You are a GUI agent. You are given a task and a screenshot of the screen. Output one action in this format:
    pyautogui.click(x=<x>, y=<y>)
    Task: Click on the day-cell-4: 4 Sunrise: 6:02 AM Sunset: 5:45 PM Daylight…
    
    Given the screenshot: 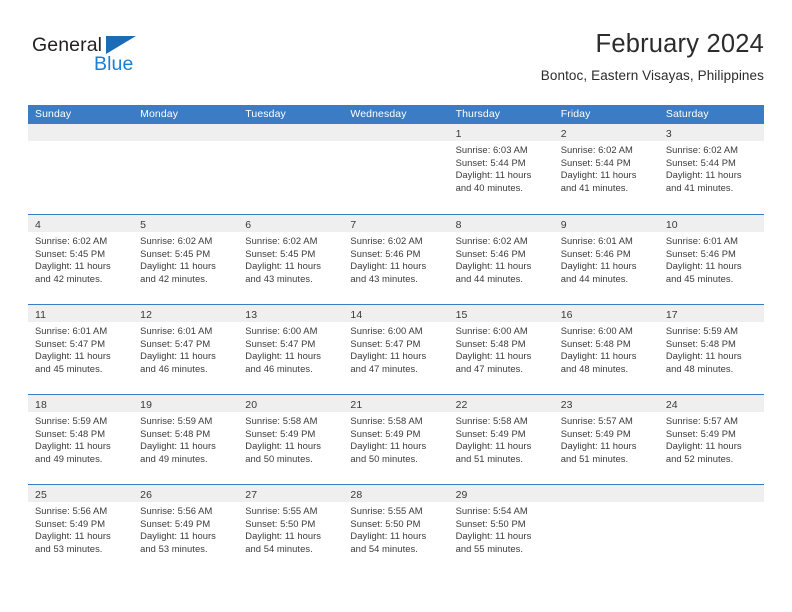 What is the action you would take?
    pyautogui.click(x=81, y=259)
    